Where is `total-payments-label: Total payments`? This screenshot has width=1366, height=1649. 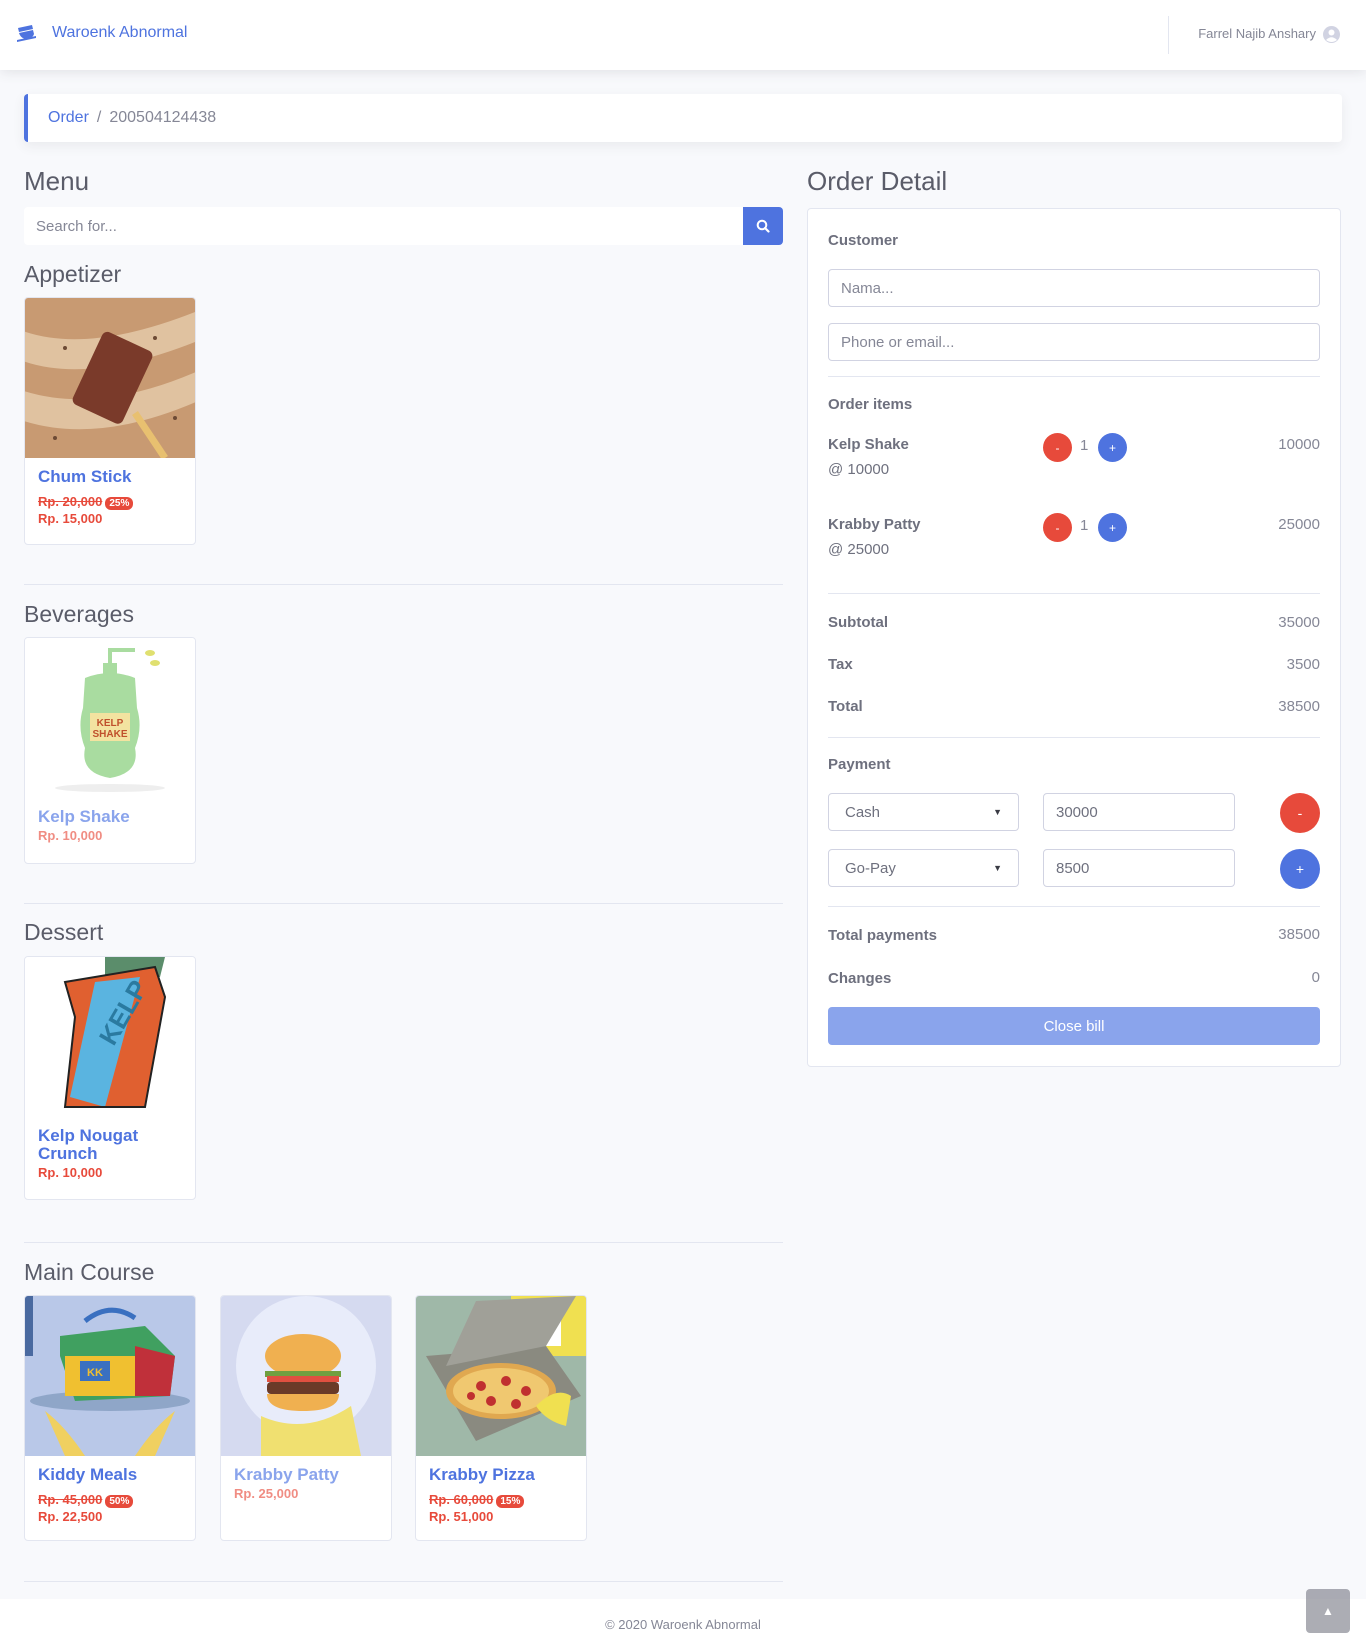 total-payments-label: Total payments is located at coordinates (882, 935).